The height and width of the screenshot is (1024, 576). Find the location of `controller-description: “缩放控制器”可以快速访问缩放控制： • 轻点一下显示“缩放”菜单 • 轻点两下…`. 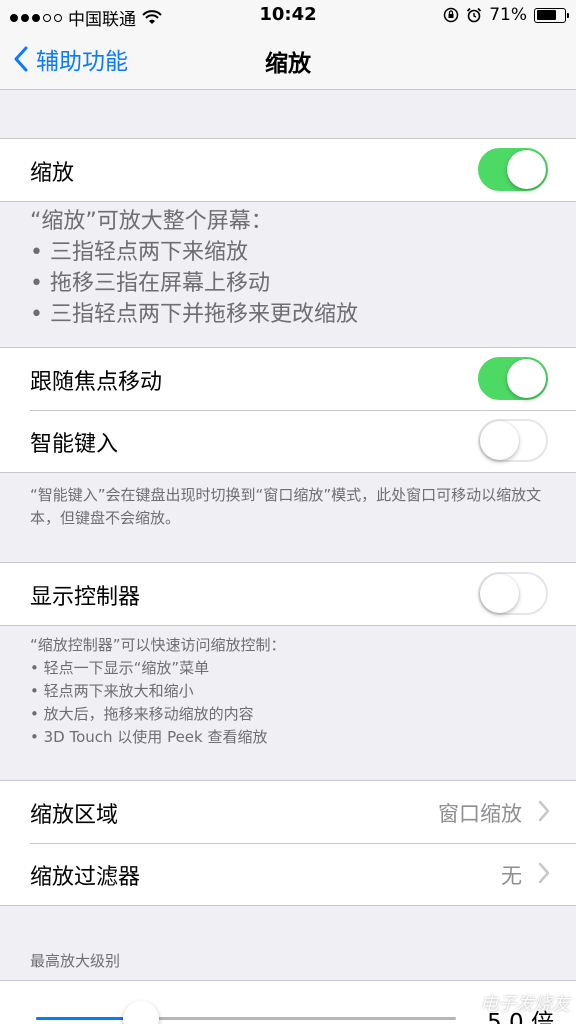

controller-description: “缩放控制器”可以快速访问缩放控制： • 轻点一下显示“缩放”菜单 • 轻点两下… is located at coordinates (295, 691).